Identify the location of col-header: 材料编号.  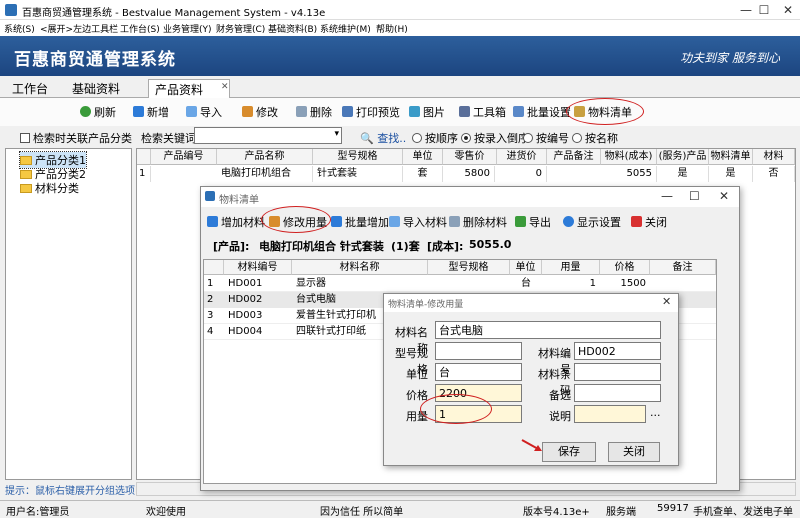
(258, 267).